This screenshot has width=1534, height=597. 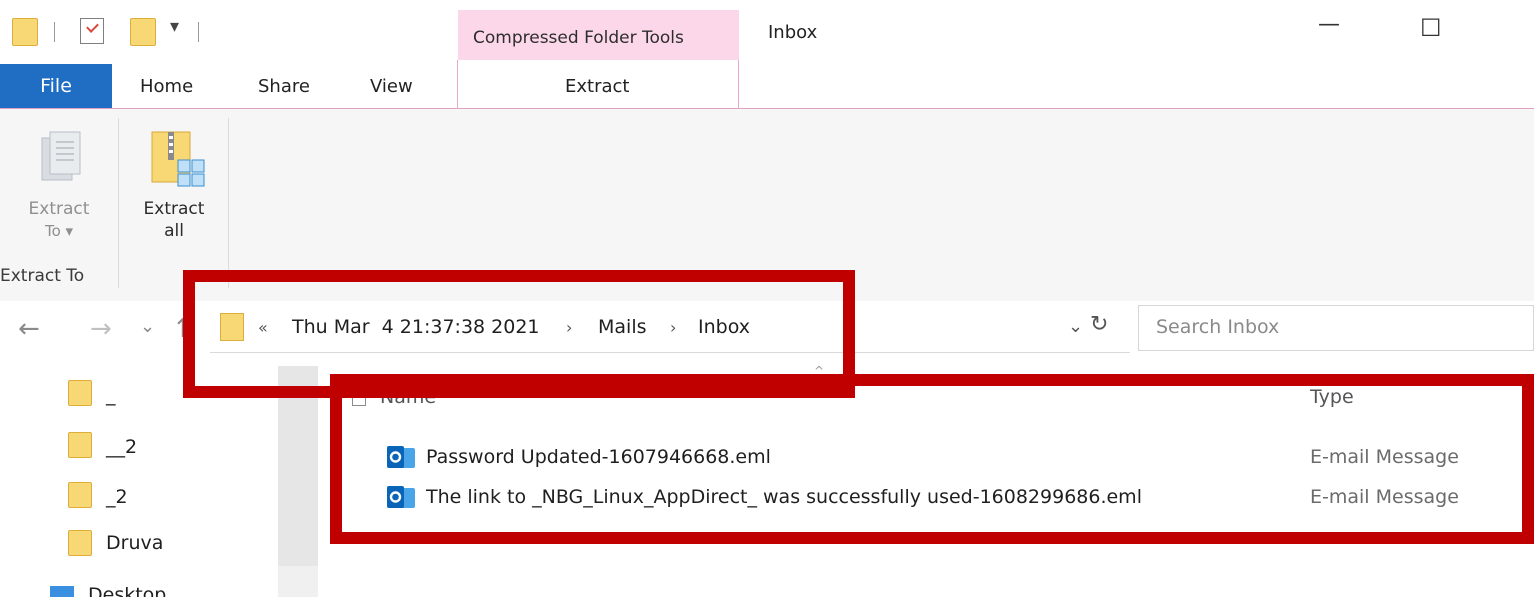 I want to click on nav-item-double-underscore-2: __2, so click(x=121, y=447).